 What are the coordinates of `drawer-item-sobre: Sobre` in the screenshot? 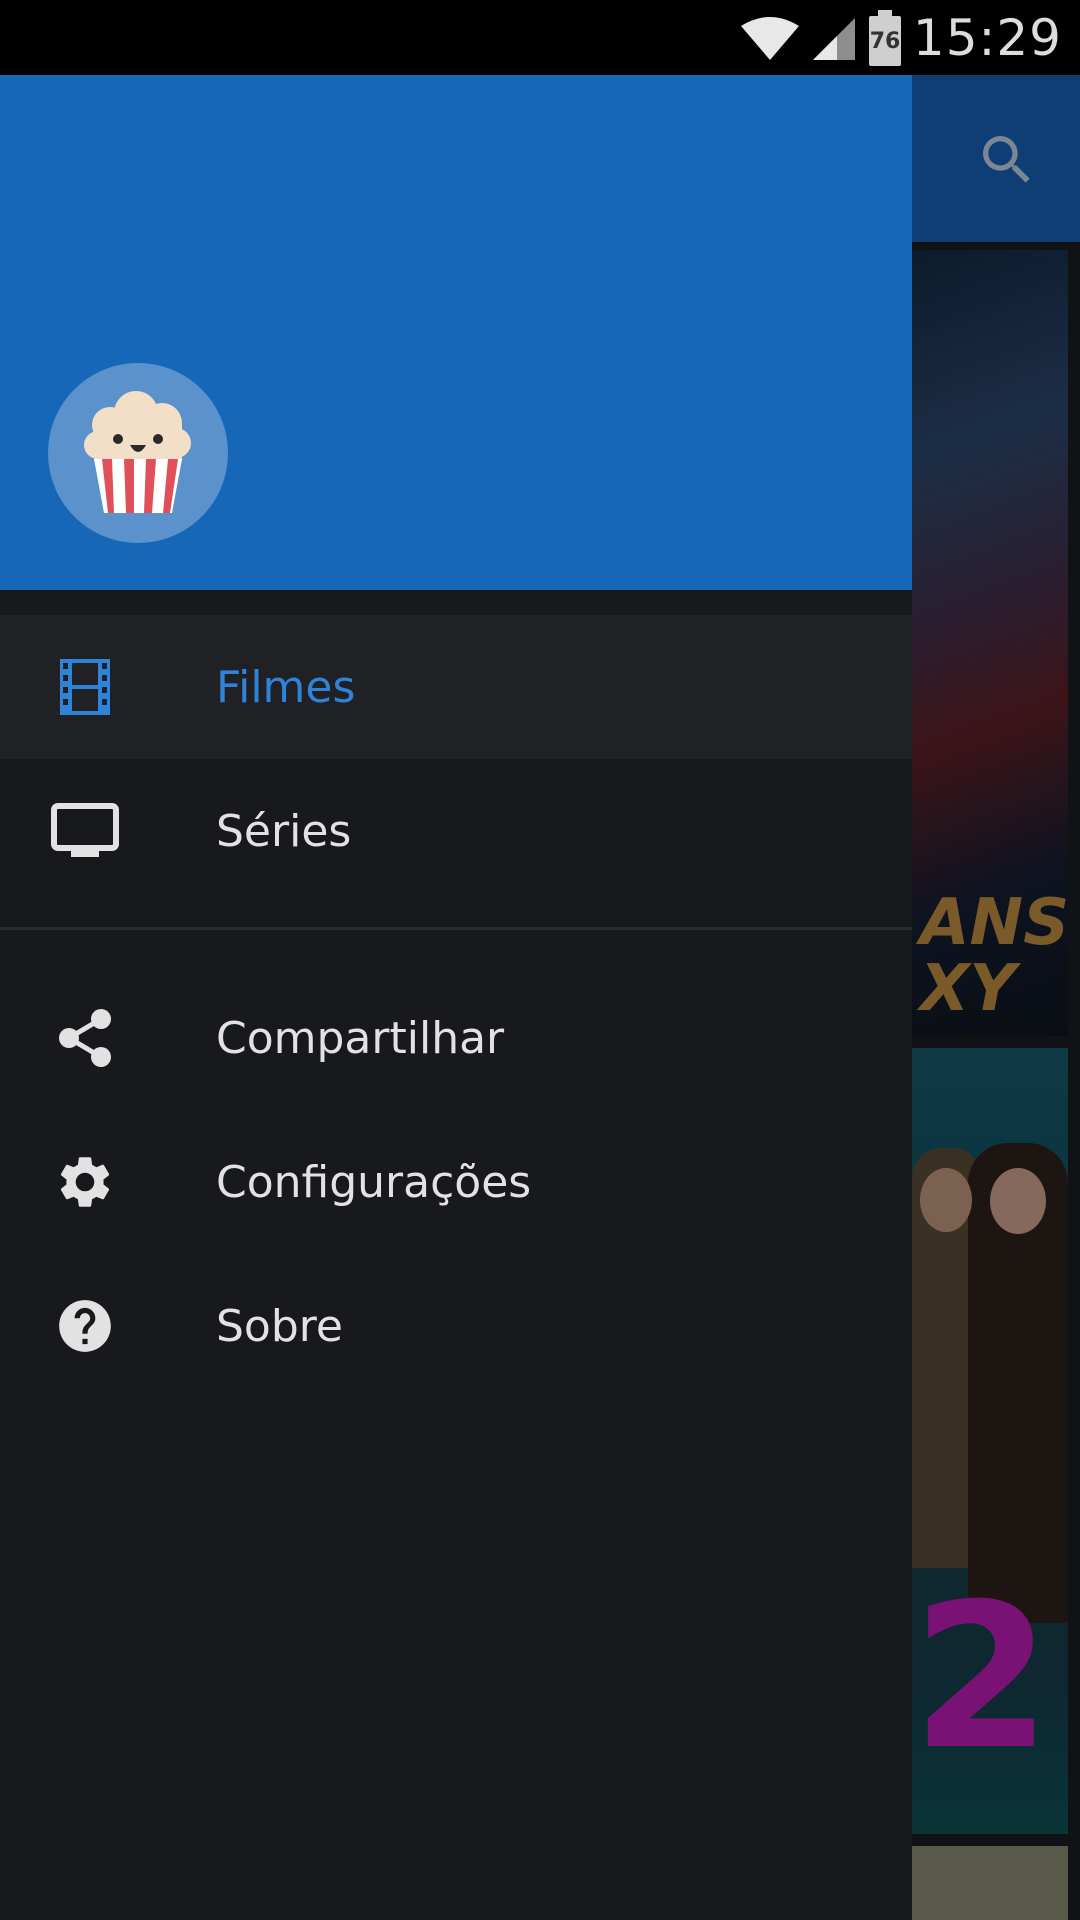 It's located at (456, 1326).